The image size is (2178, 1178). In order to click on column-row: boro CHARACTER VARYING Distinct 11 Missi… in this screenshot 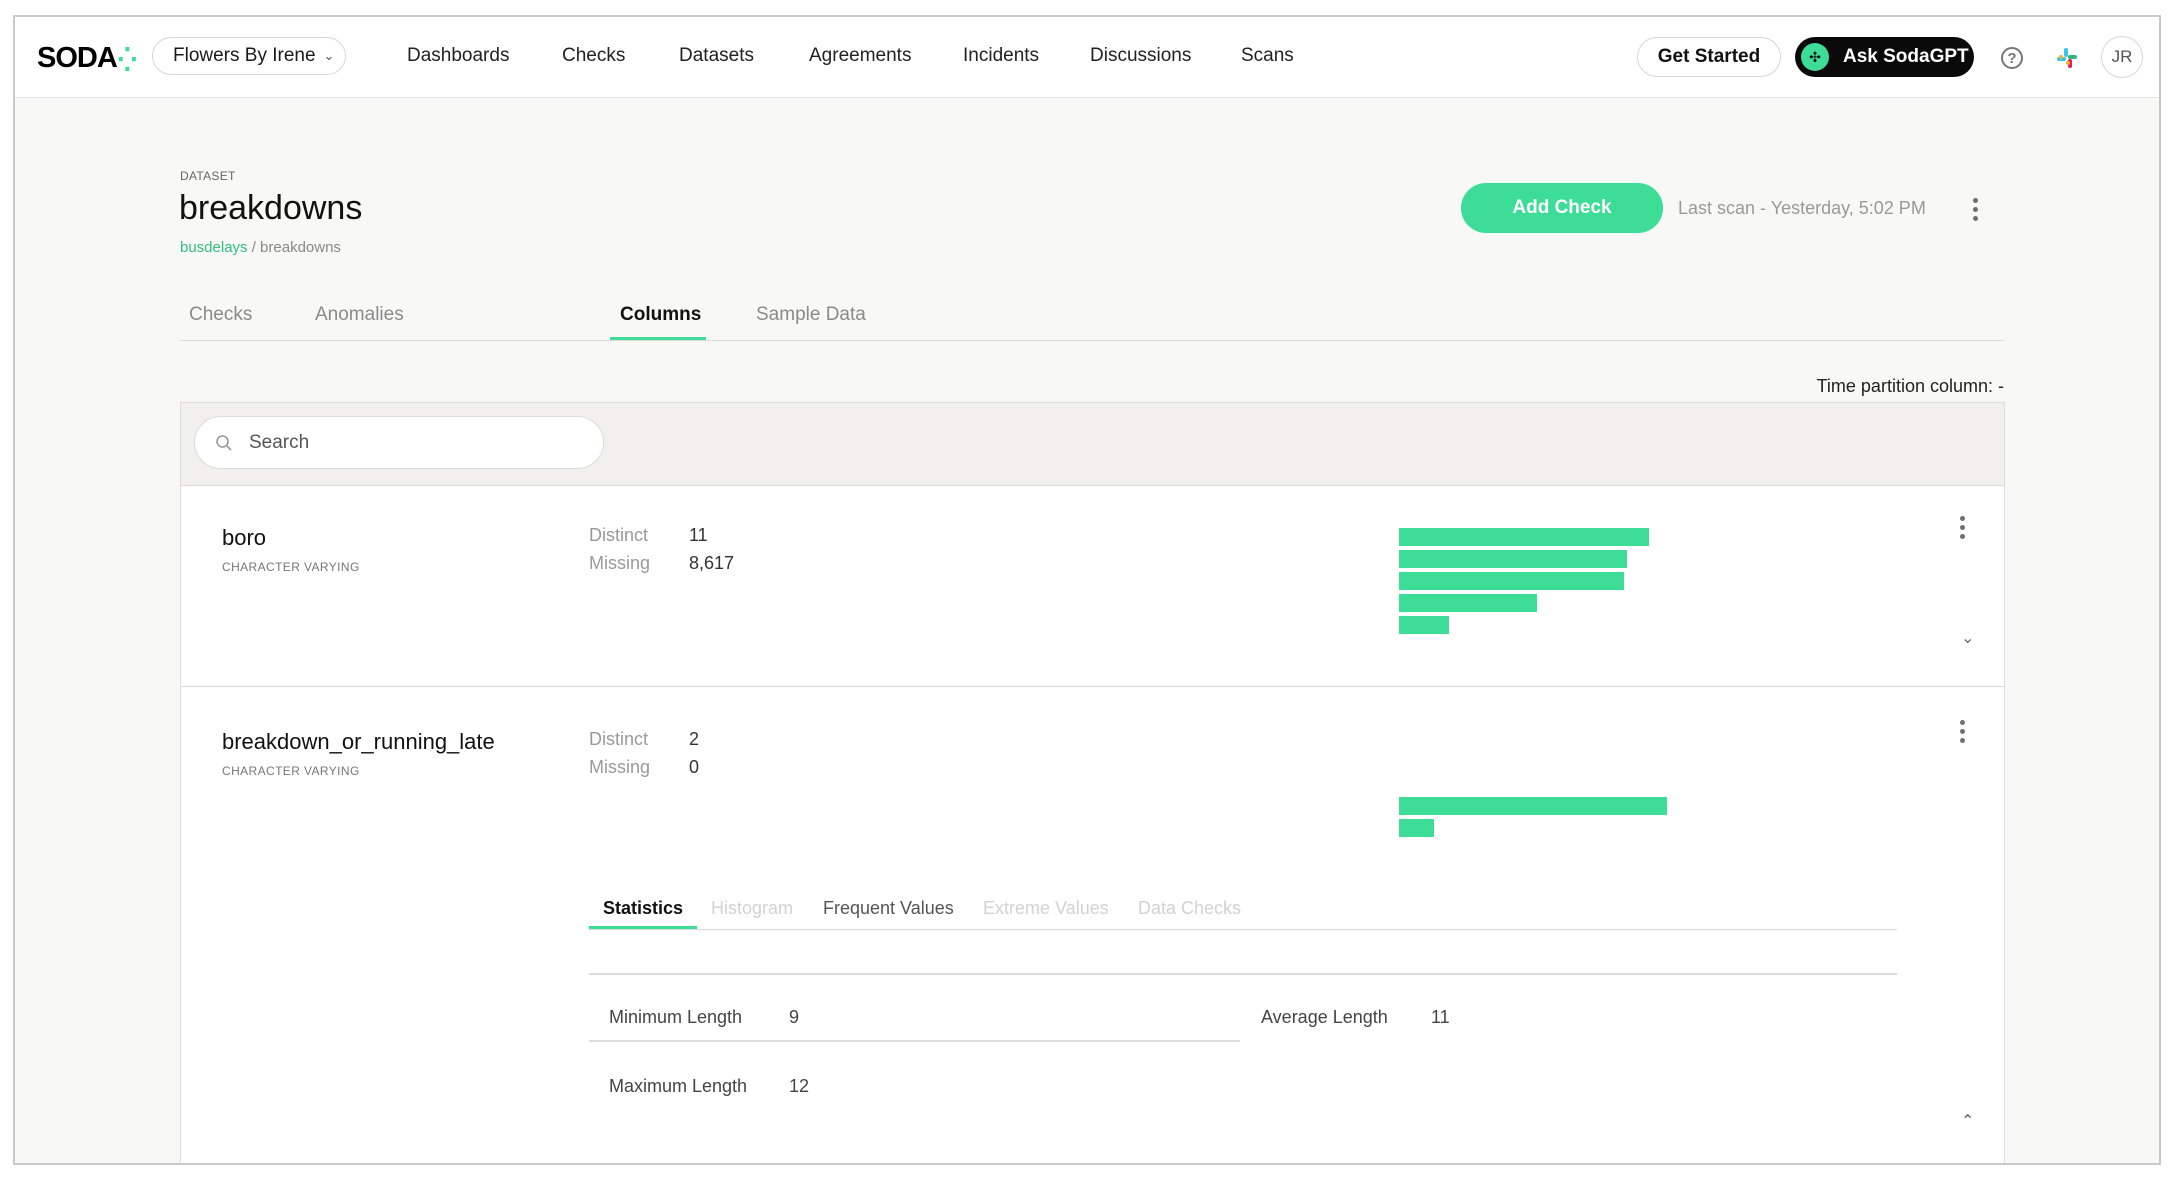, I will do `click(1092, 586)`.